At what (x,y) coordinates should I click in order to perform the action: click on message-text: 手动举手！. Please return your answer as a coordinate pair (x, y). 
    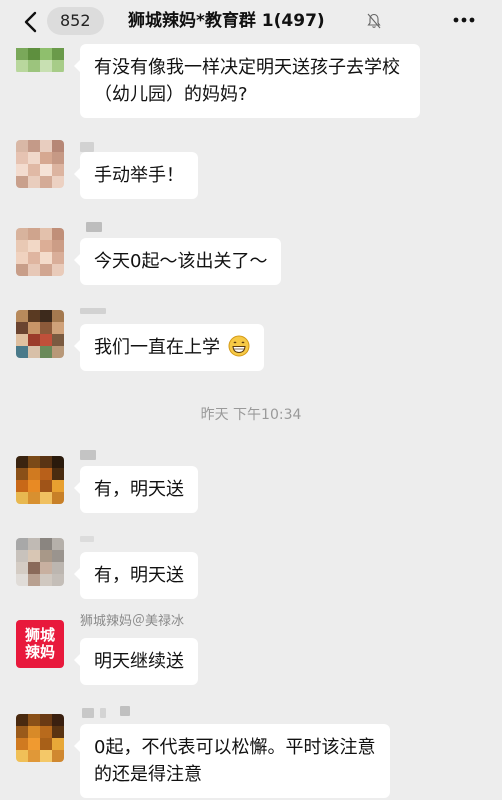
    Looking at the image, I should click on (139, 175).